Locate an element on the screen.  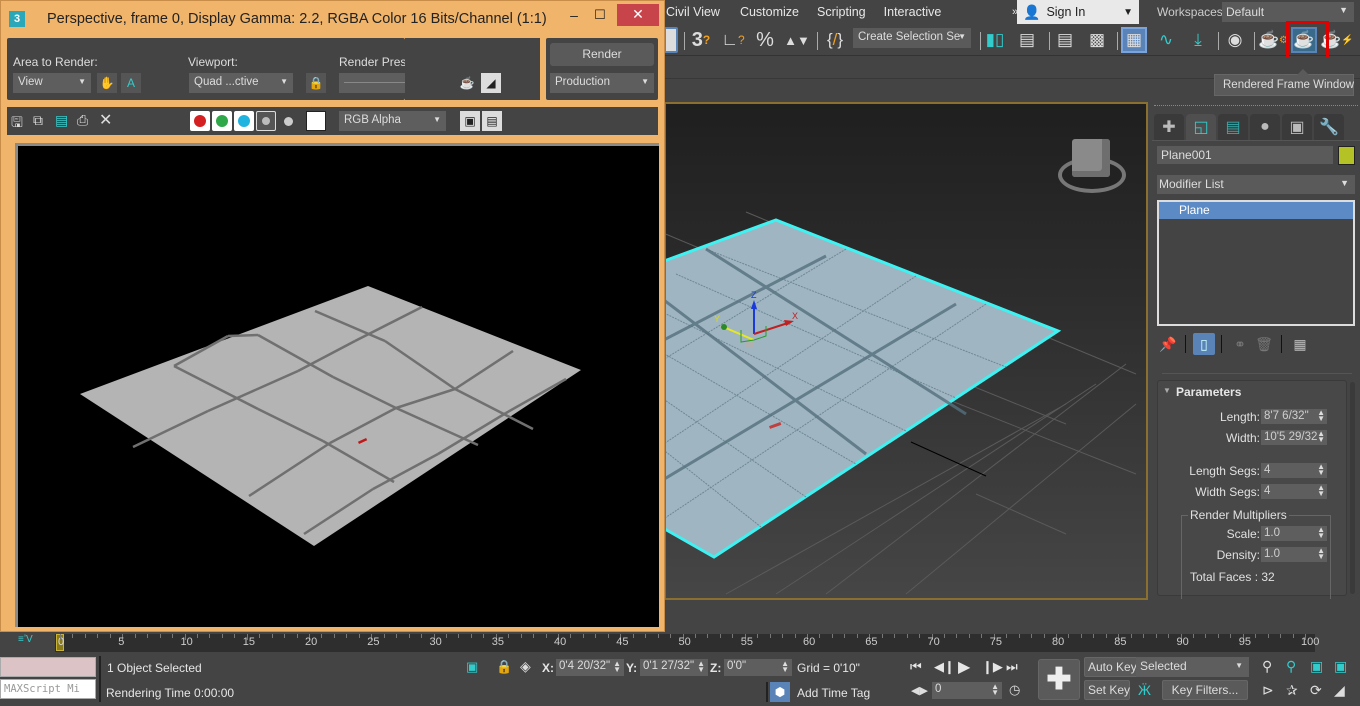
isolate-selection-icon: ▣ is located at coordinates (472, 667).